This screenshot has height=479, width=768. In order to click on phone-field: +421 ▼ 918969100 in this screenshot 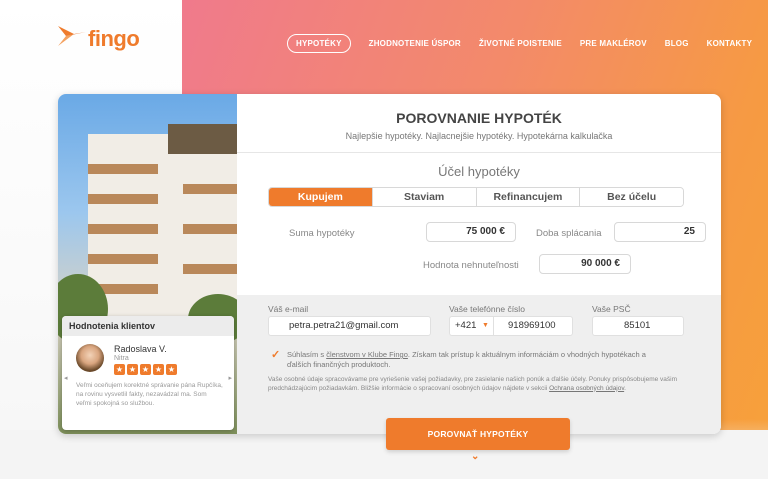, I will do `click(511, 326)`.